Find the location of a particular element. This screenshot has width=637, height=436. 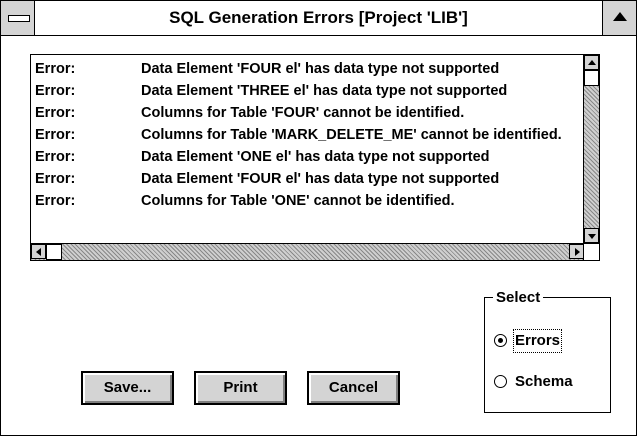

cancel-button: Cancel is located at coordinates (353, 388).